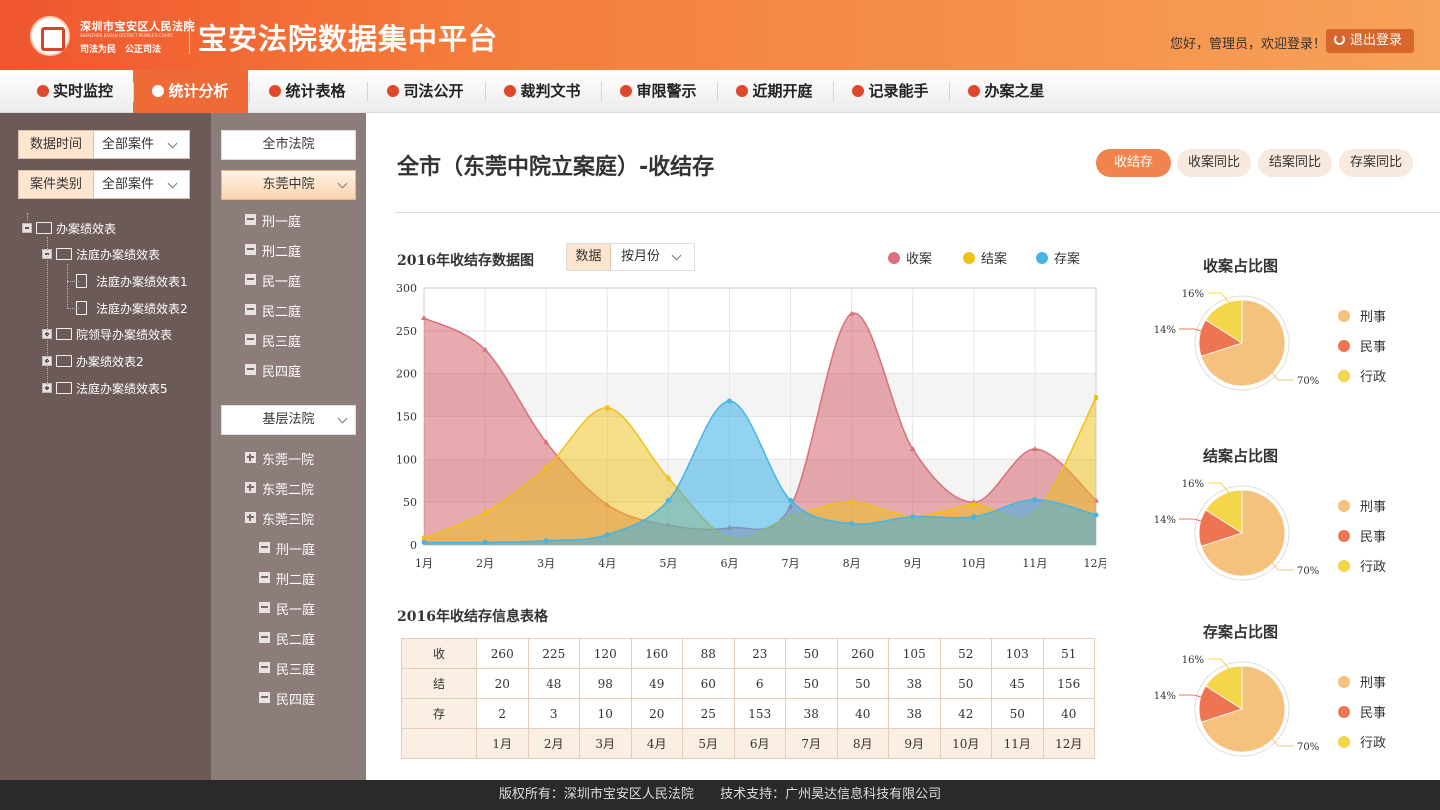  I want to click on x-tick-label: 8月, so click(852, 563).